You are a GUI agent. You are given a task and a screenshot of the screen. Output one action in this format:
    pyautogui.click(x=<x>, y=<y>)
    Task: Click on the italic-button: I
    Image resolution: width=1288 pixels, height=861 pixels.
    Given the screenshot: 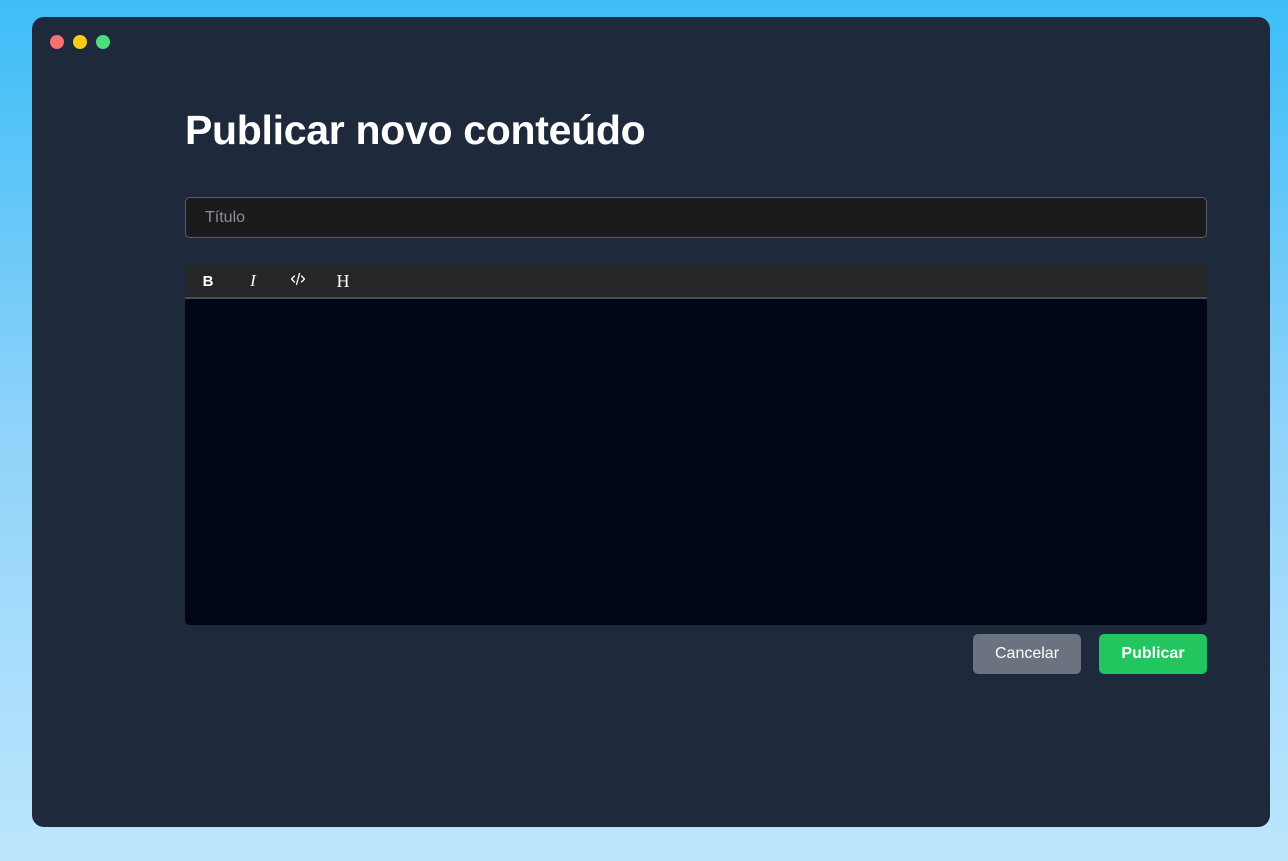 What is the action you would take?
    pyautogui.click(x=253, y=281)
    